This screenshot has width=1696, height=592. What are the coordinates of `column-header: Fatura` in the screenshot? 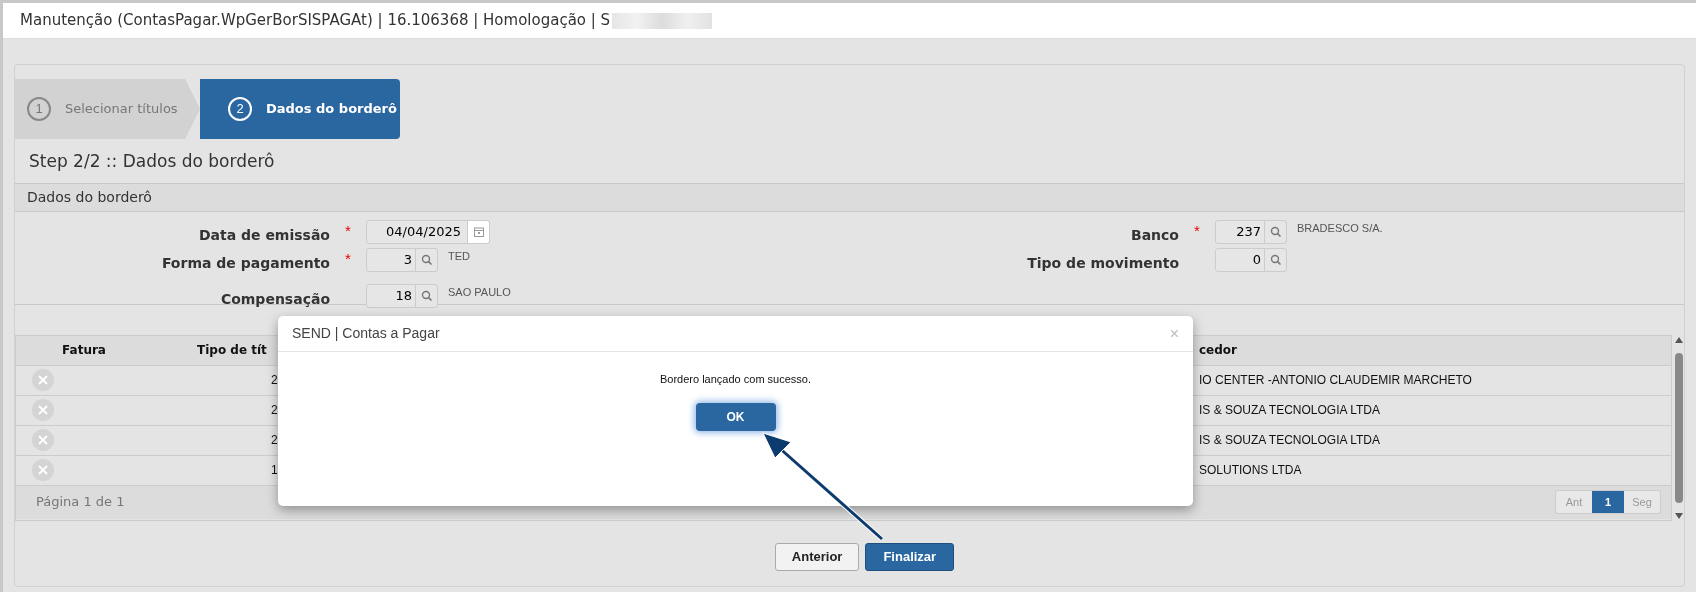 It's located at (84, 350).